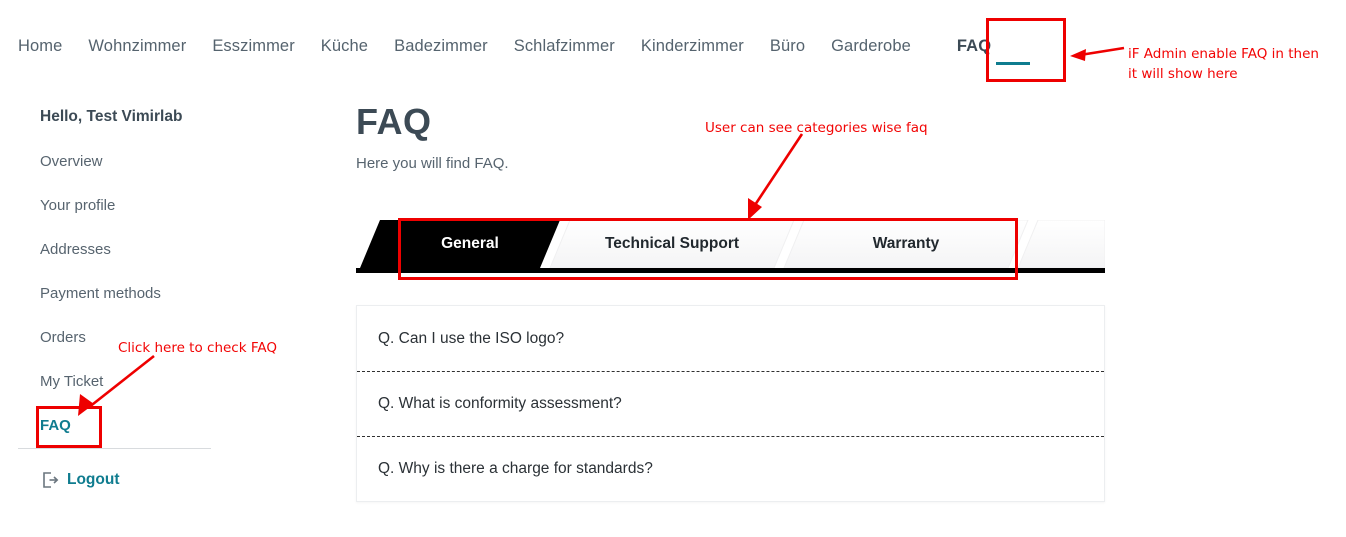 Image resolution: width=1346 pixels, height=537 pixels. I want to click on nav-item-esszimmer: Esszimmer, so click(266, 46).